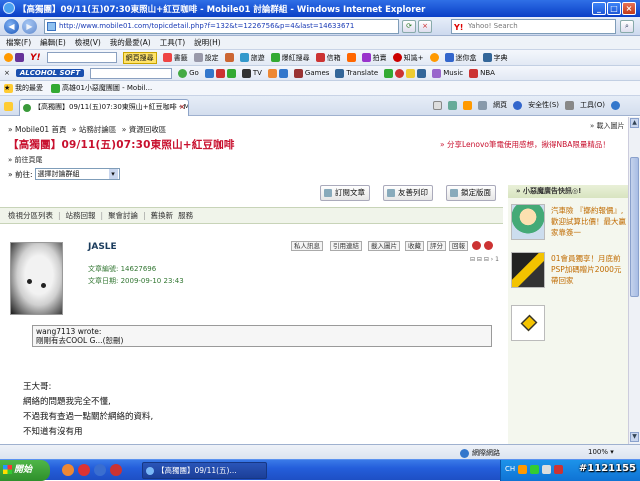 This screenshot has height=481, width=640. I want to click on menu-help: 說明(H), so click(207, 42).